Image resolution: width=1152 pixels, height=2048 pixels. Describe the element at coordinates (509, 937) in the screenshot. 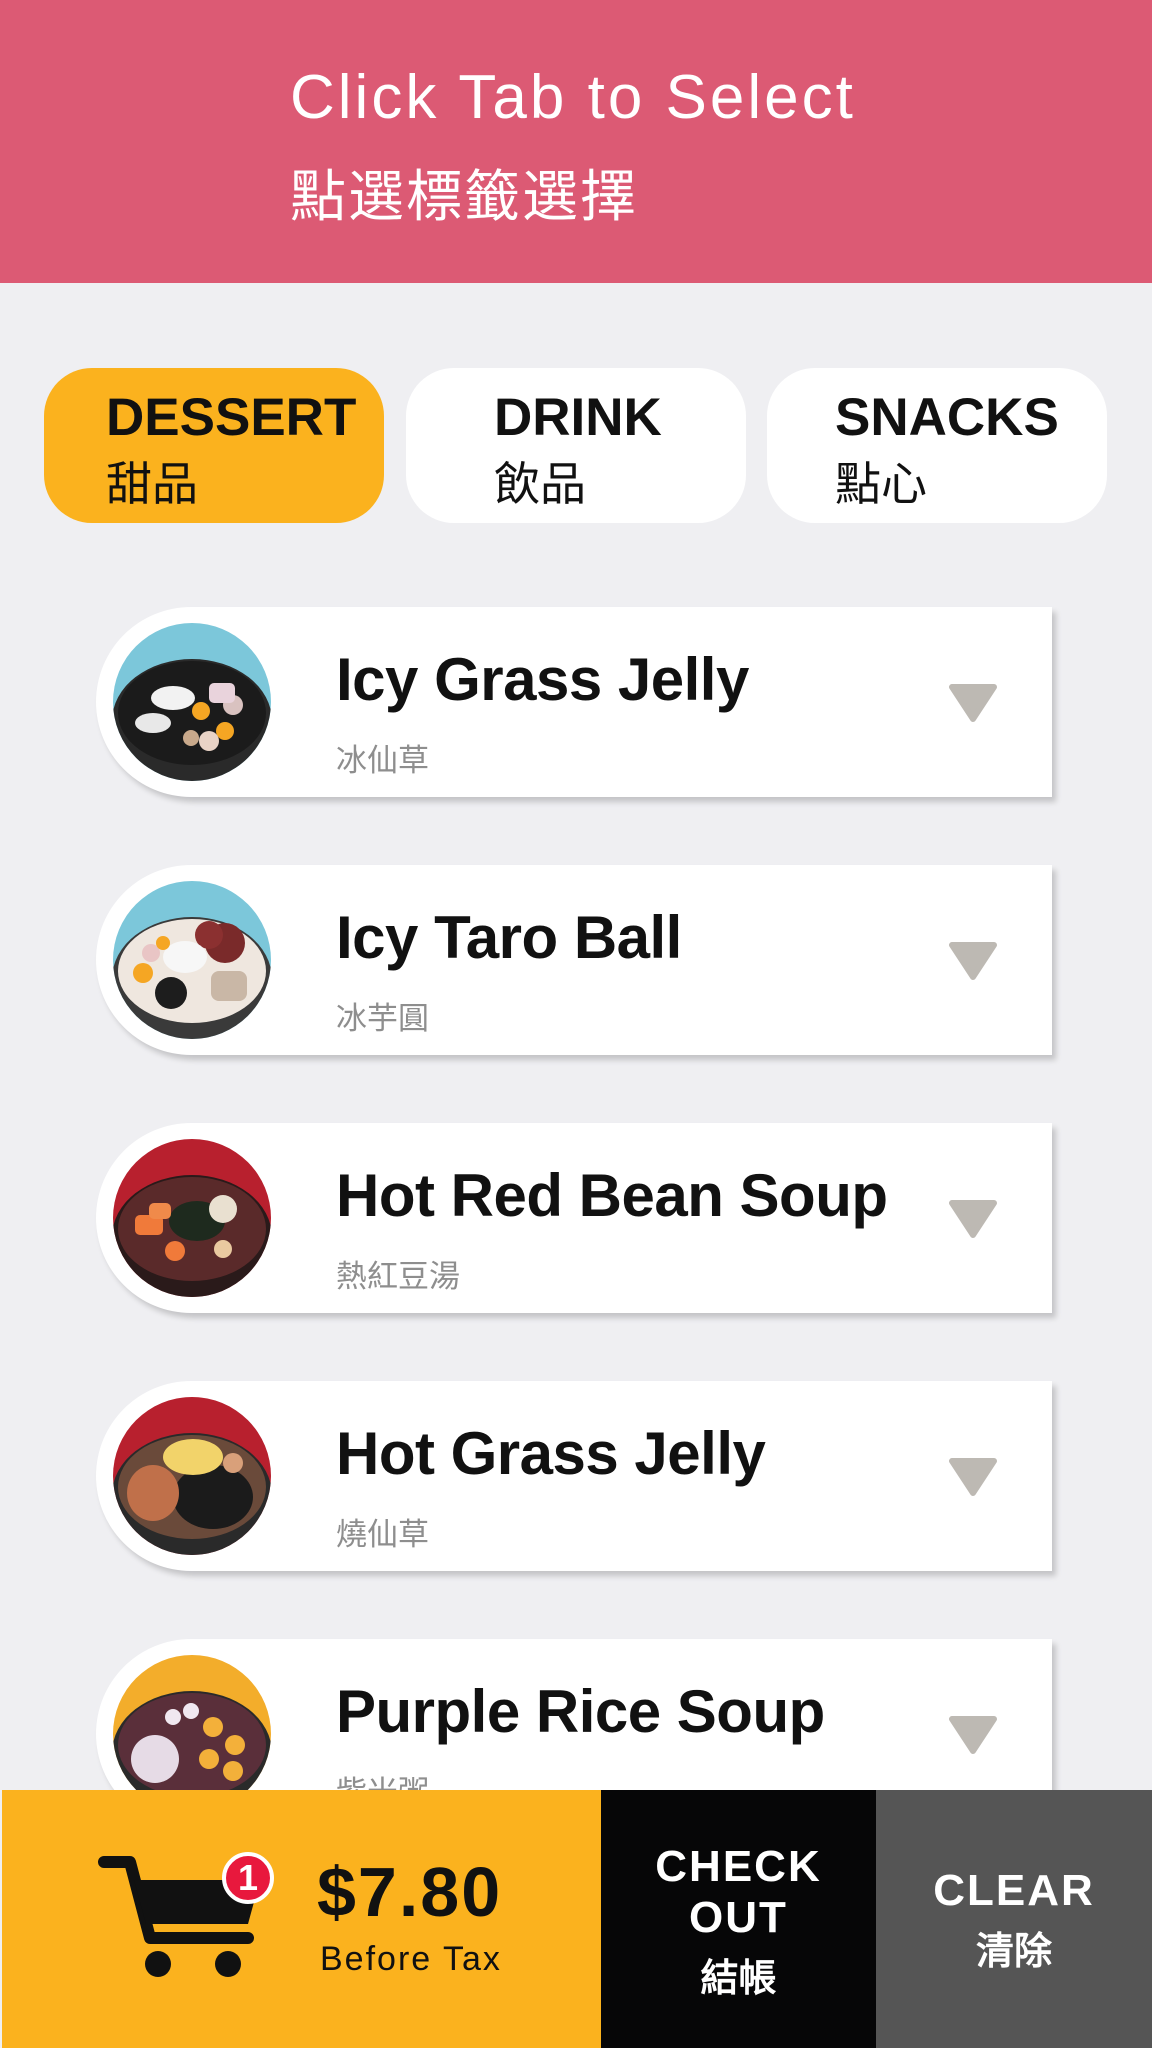

I see `item-name: Icy Taro Ball` at that location.